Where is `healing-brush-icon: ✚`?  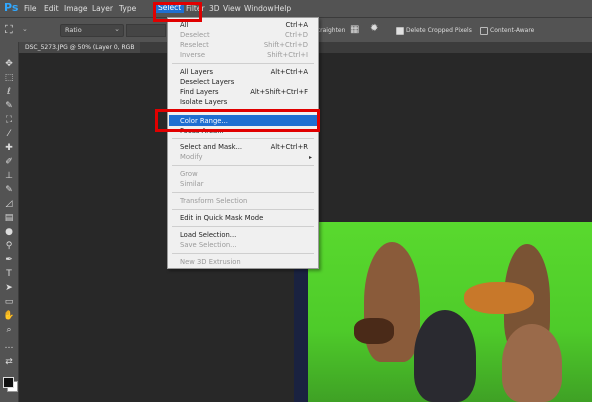
healing-brush-icon: ✚ is located at coordinates (9, 148).